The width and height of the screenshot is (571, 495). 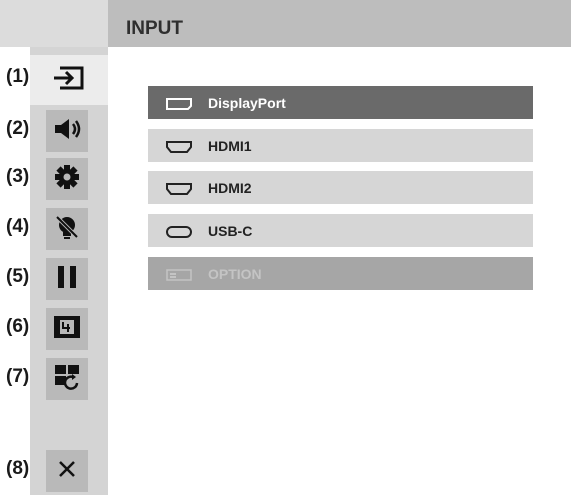 What do you see at coordinates (340, 187) in the screenshot?
I see `input-item-hdmi2: HDMI2` at bounding box center [340, 187].